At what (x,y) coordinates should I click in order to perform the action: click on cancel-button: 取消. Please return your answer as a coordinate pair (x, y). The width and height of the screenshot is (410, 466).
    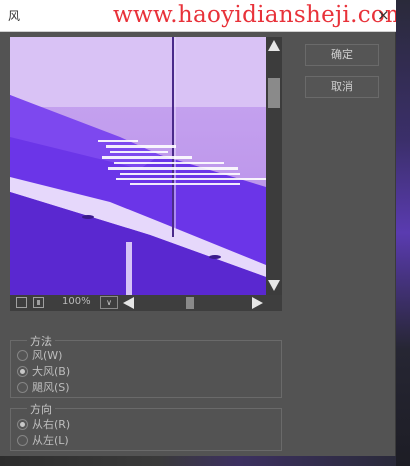
    Looking at the image, I should click on (342, 87).